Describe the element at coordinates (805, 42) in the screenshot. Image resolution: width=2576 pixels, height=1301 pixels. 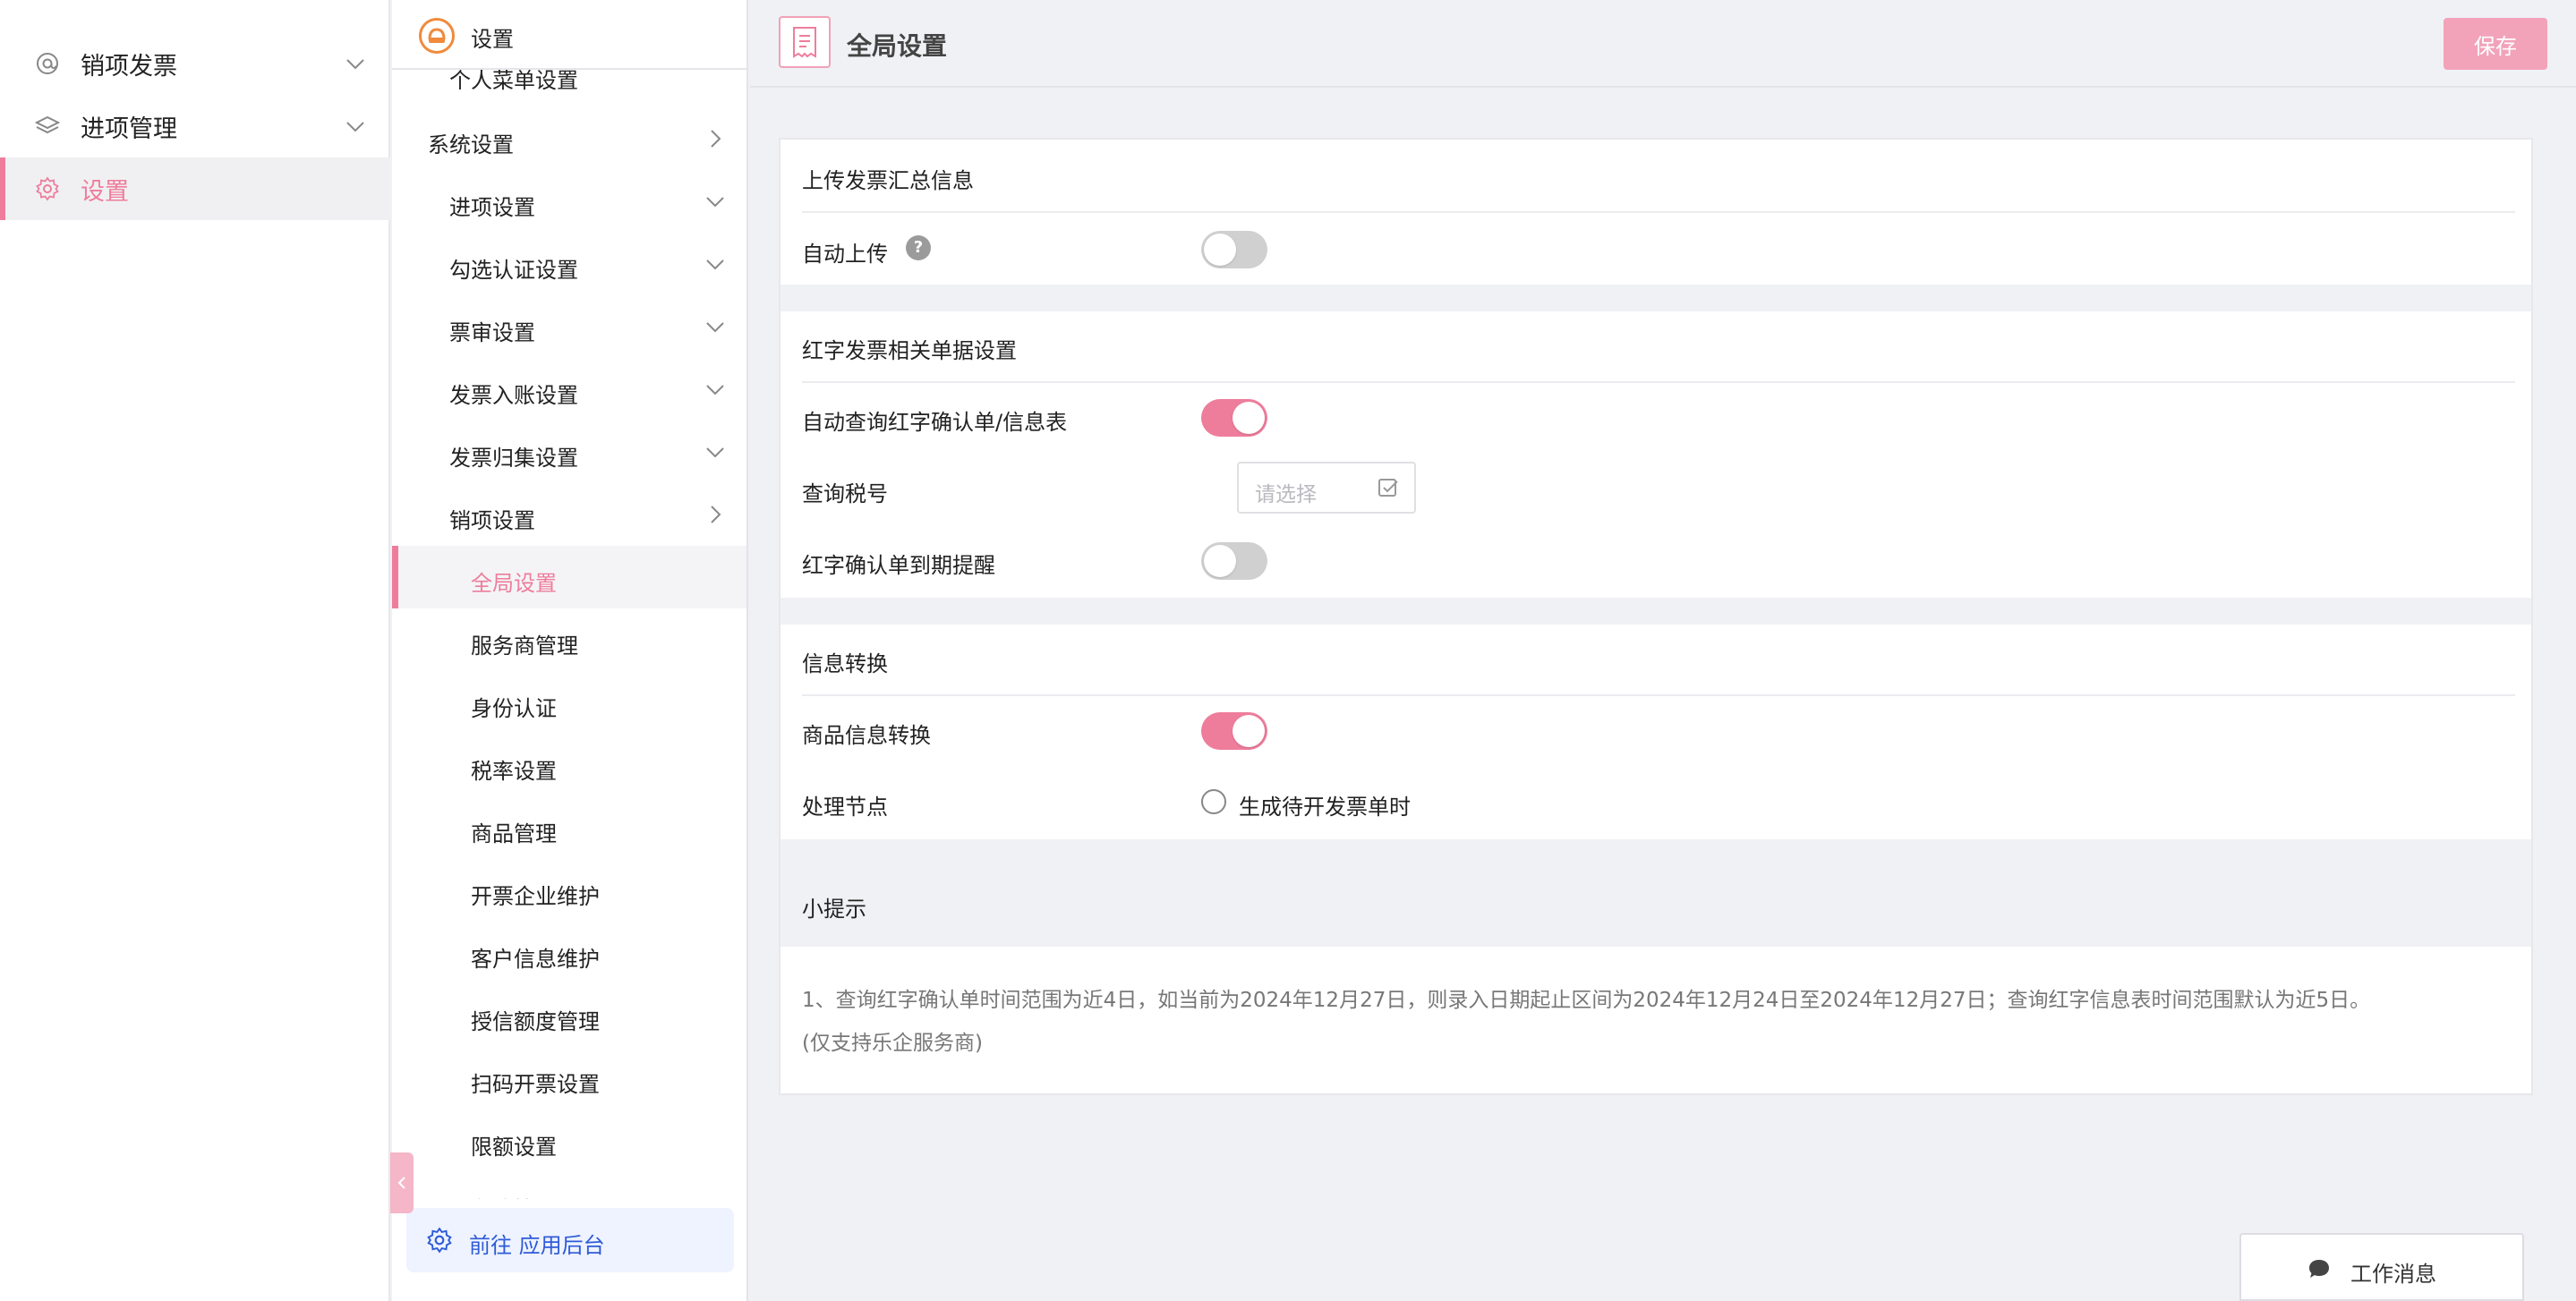
I see `document-icon` at that location.